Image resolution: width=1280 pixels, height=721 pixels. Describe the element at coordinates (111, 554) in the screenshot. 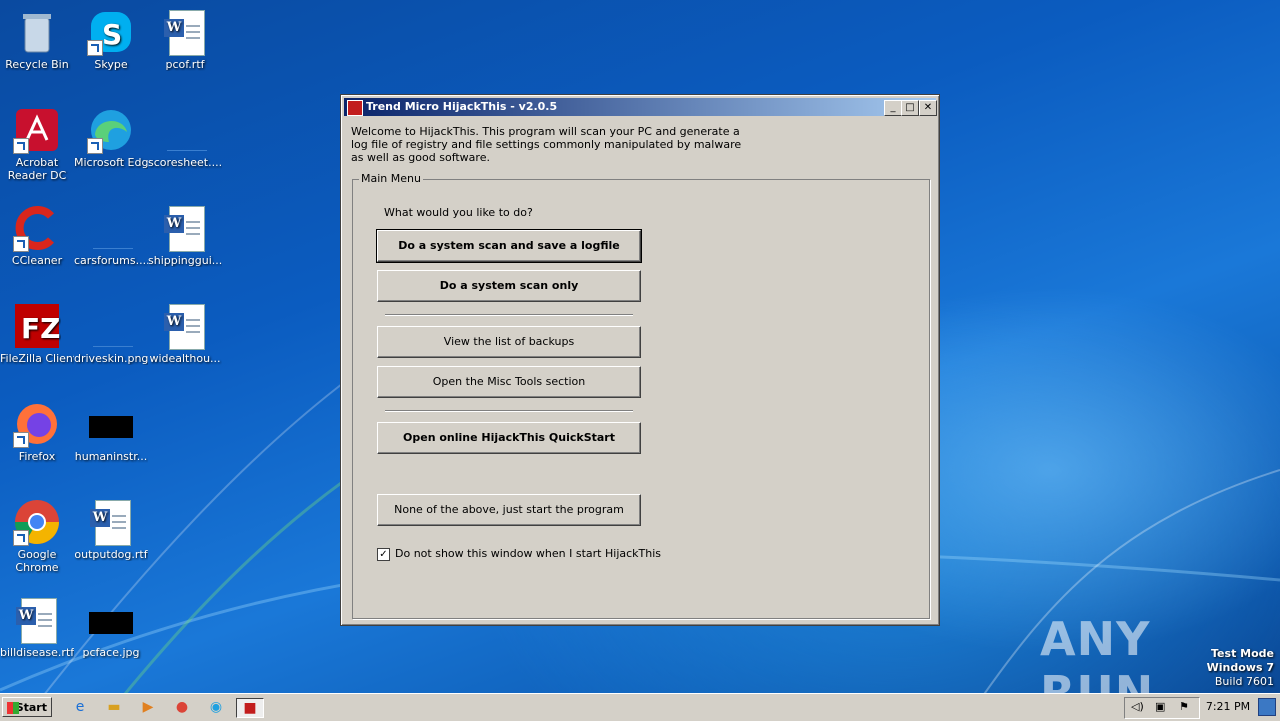

I see `desktop-icon-label: outputdog.rtf` at that location.